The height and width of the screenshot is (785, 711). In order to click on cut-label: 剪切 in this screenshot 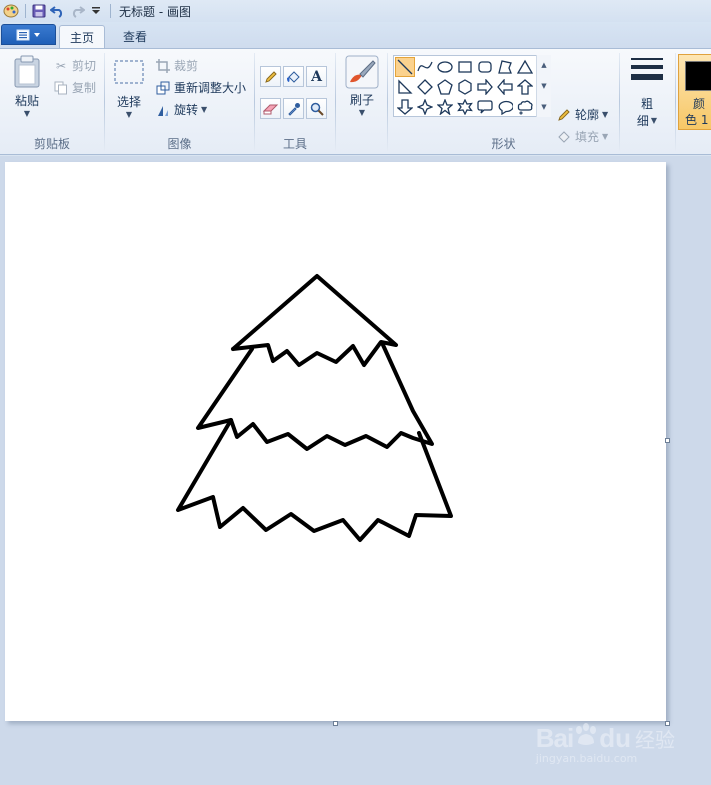, I will do `click(84, 66)`.